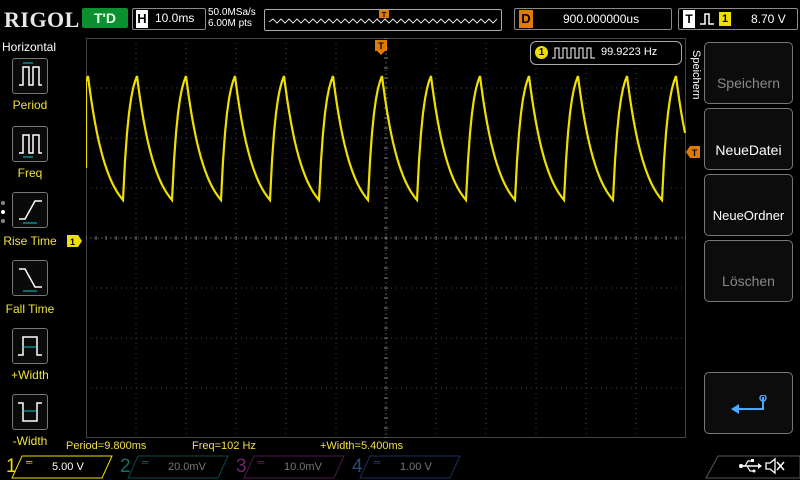 The width and height of the screenshot is (800, 480). I want to click on timebase-box: H 10.0ms, so click(169, 19).